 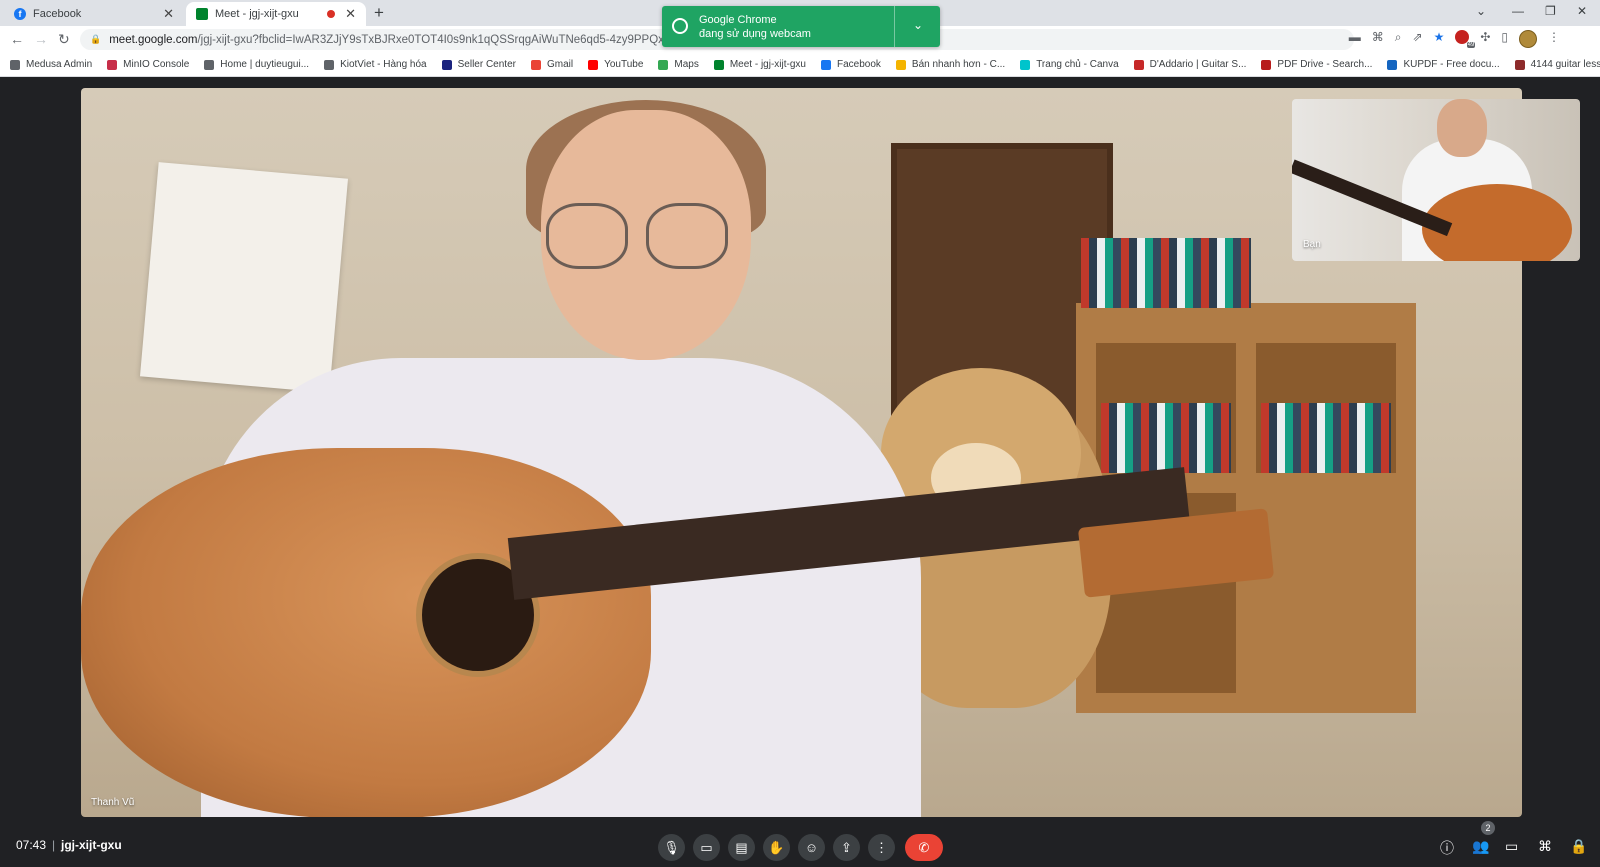 I want to click on bookmark-item: Facebook, so click(x=850, y=64).